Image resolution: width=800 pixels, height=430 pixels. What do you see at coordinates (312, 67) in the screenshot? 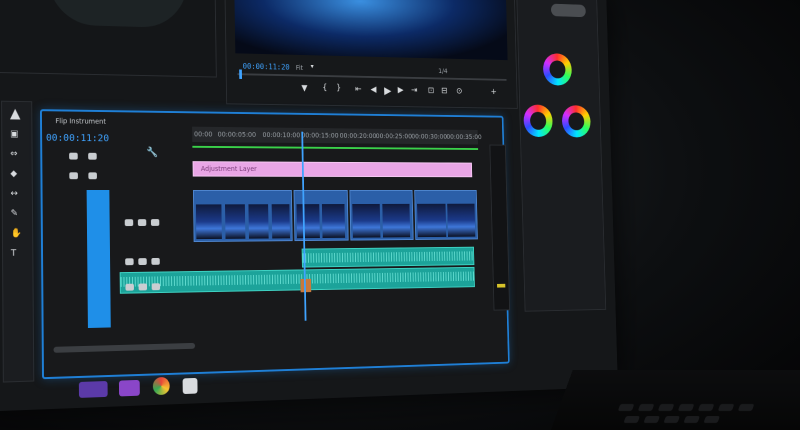
I see `chevron-down-icon: ▾` at bounding box center [312, 67].